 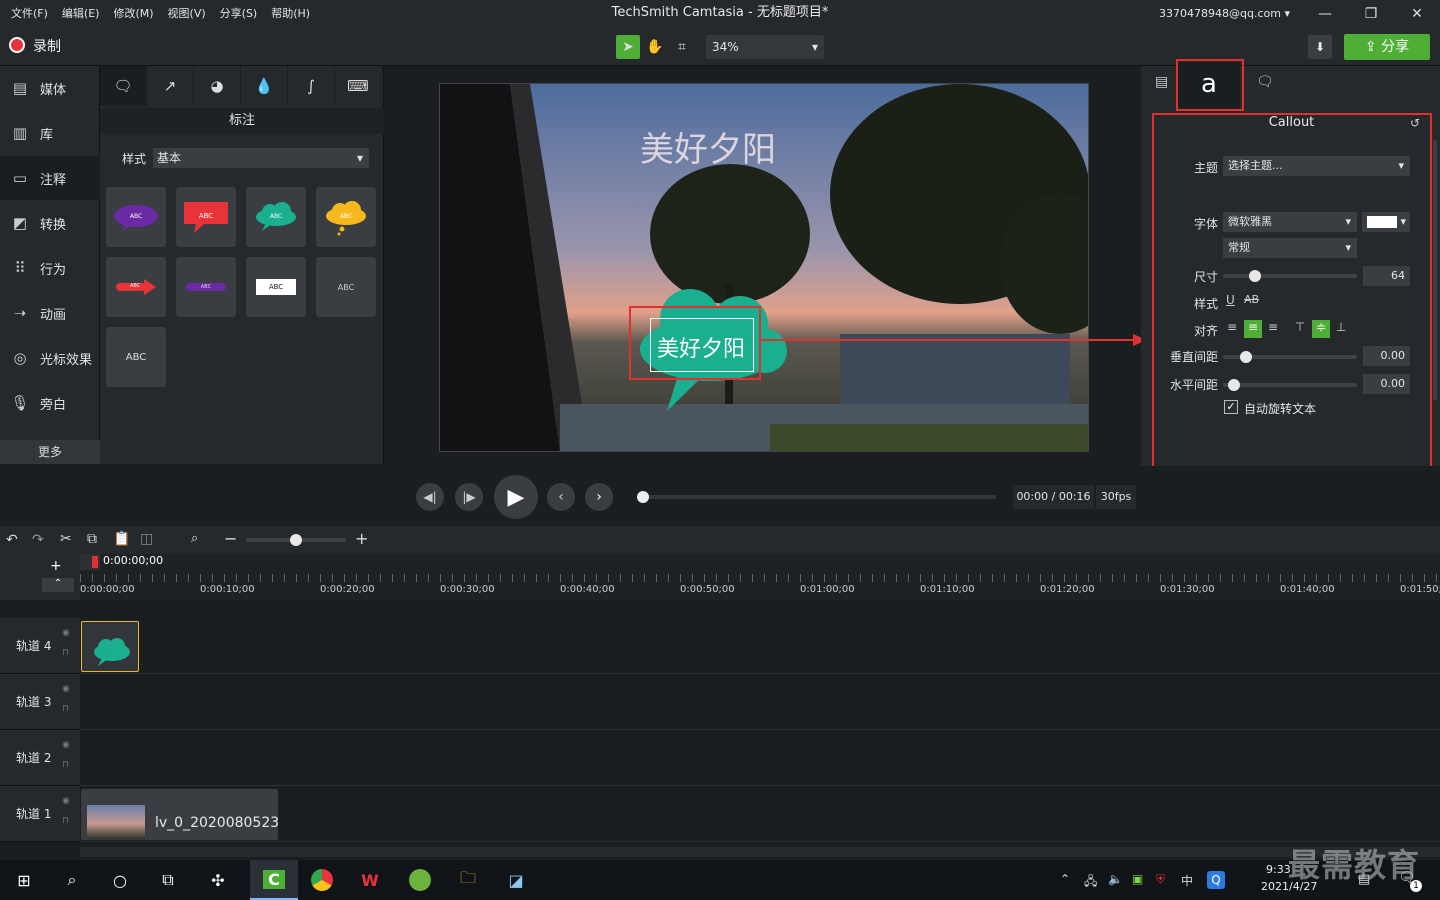 What do you see at coordinates (322, 880) in the screenshot?
I see `chrome-icon` at bounding box center [322, 880].